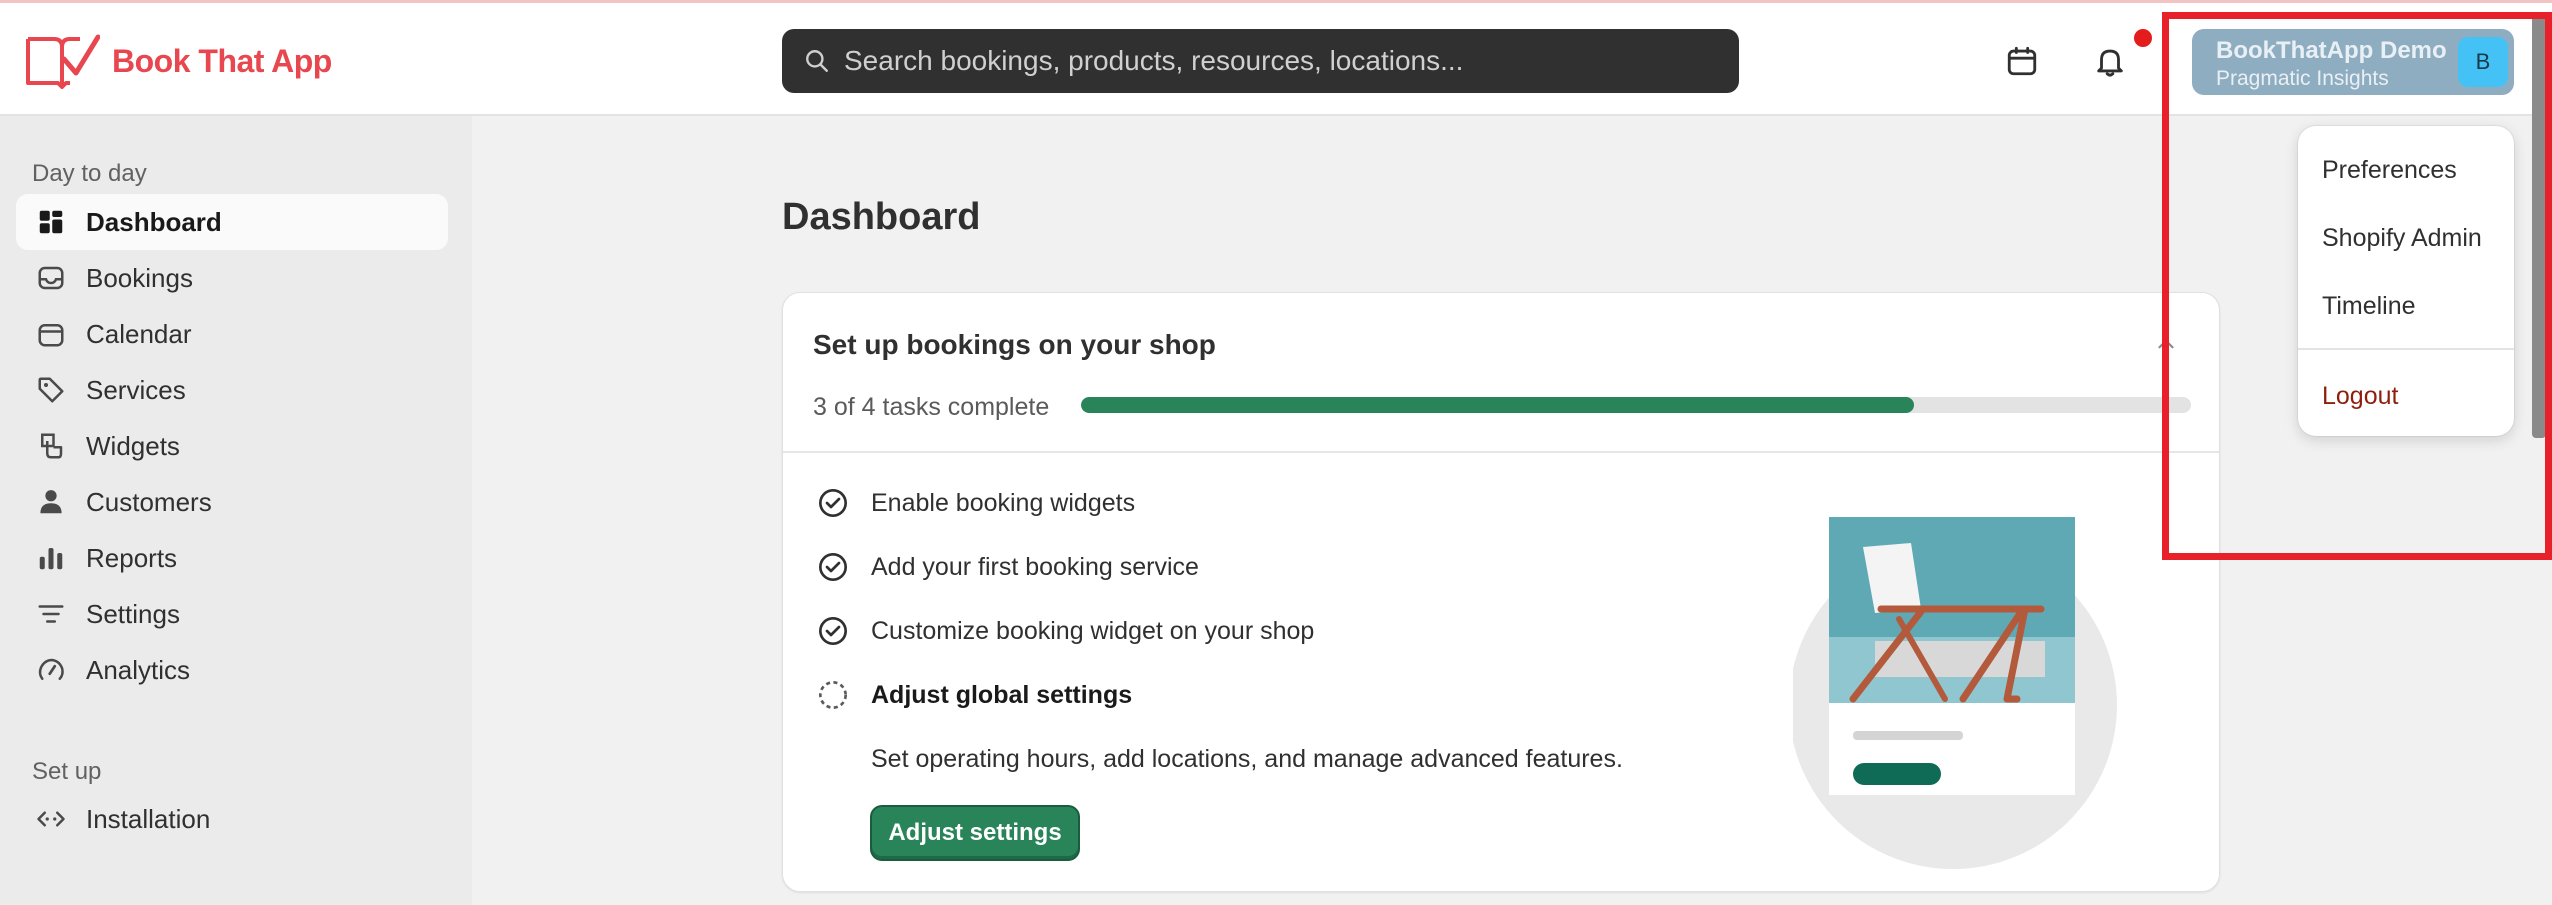  What do you see at coordinates (232, 222) in the screenshot?
I see `sidebar-item-dashboard: Dashboard` at bounding box center [232, 222].